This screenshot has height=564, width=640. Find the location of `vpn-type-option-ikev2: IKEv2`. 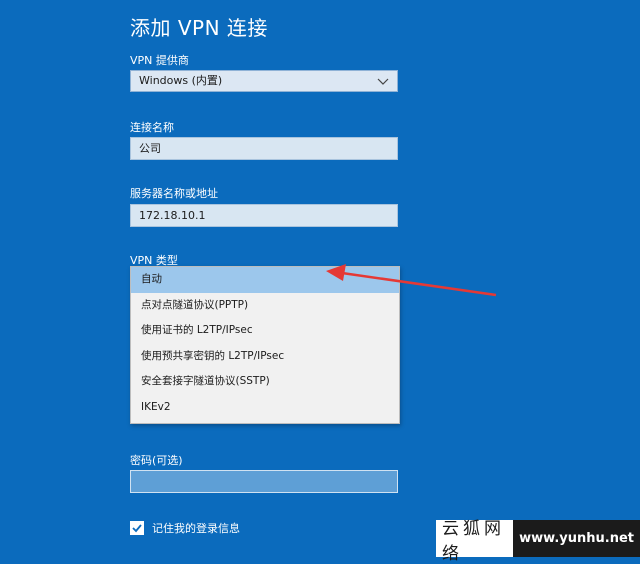

vpn-type-option-ikev2: IKEv2 is located at coordinates (265, 408).